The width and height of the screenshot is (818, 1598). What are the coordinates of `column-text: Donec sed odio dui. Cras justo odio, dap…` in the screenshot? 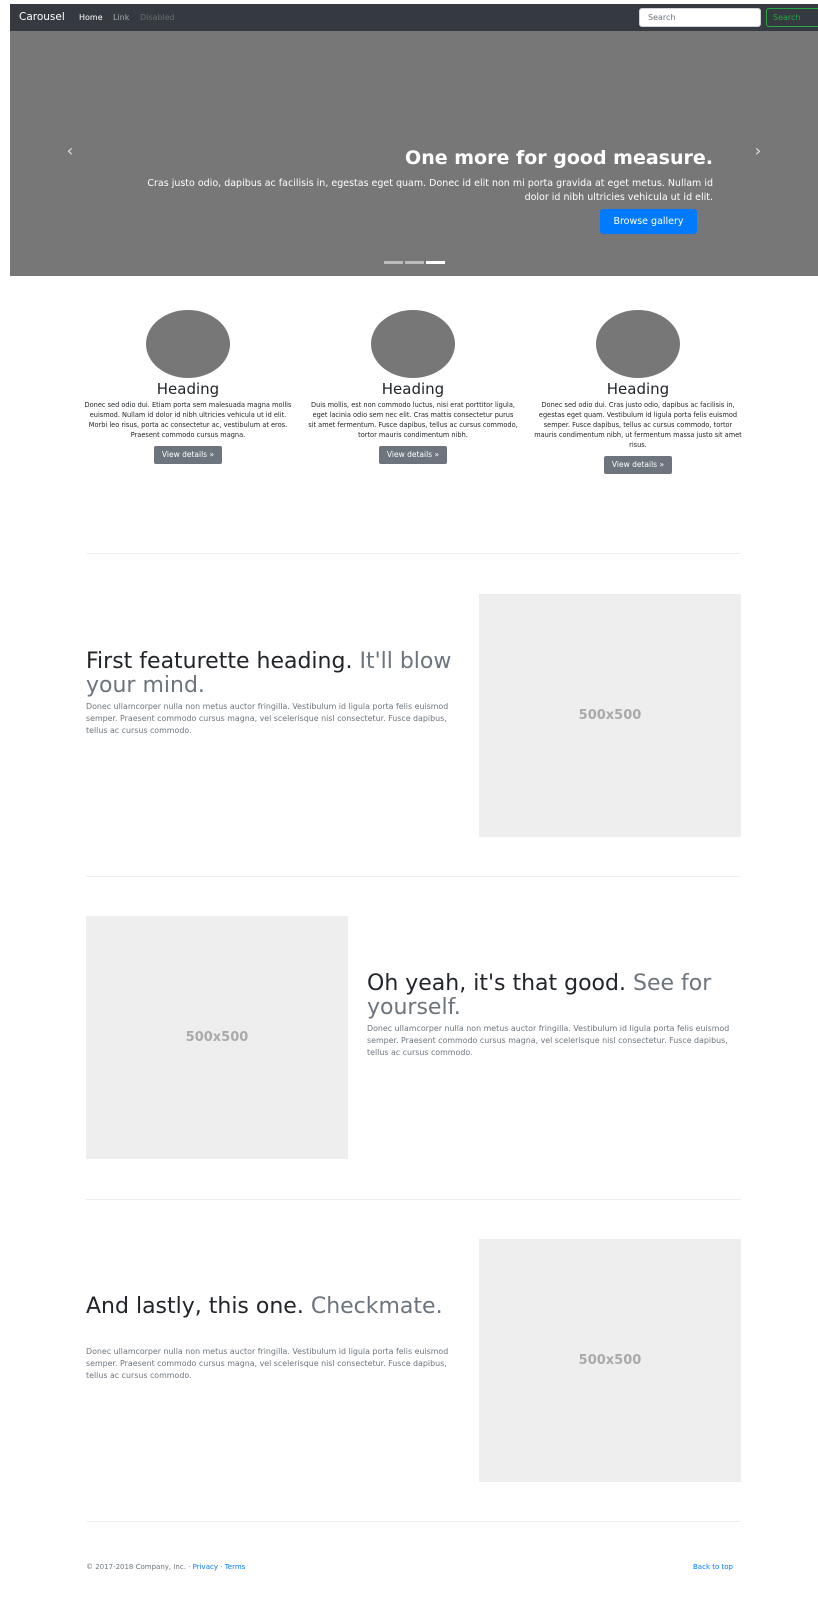 It's located at (638, 425).